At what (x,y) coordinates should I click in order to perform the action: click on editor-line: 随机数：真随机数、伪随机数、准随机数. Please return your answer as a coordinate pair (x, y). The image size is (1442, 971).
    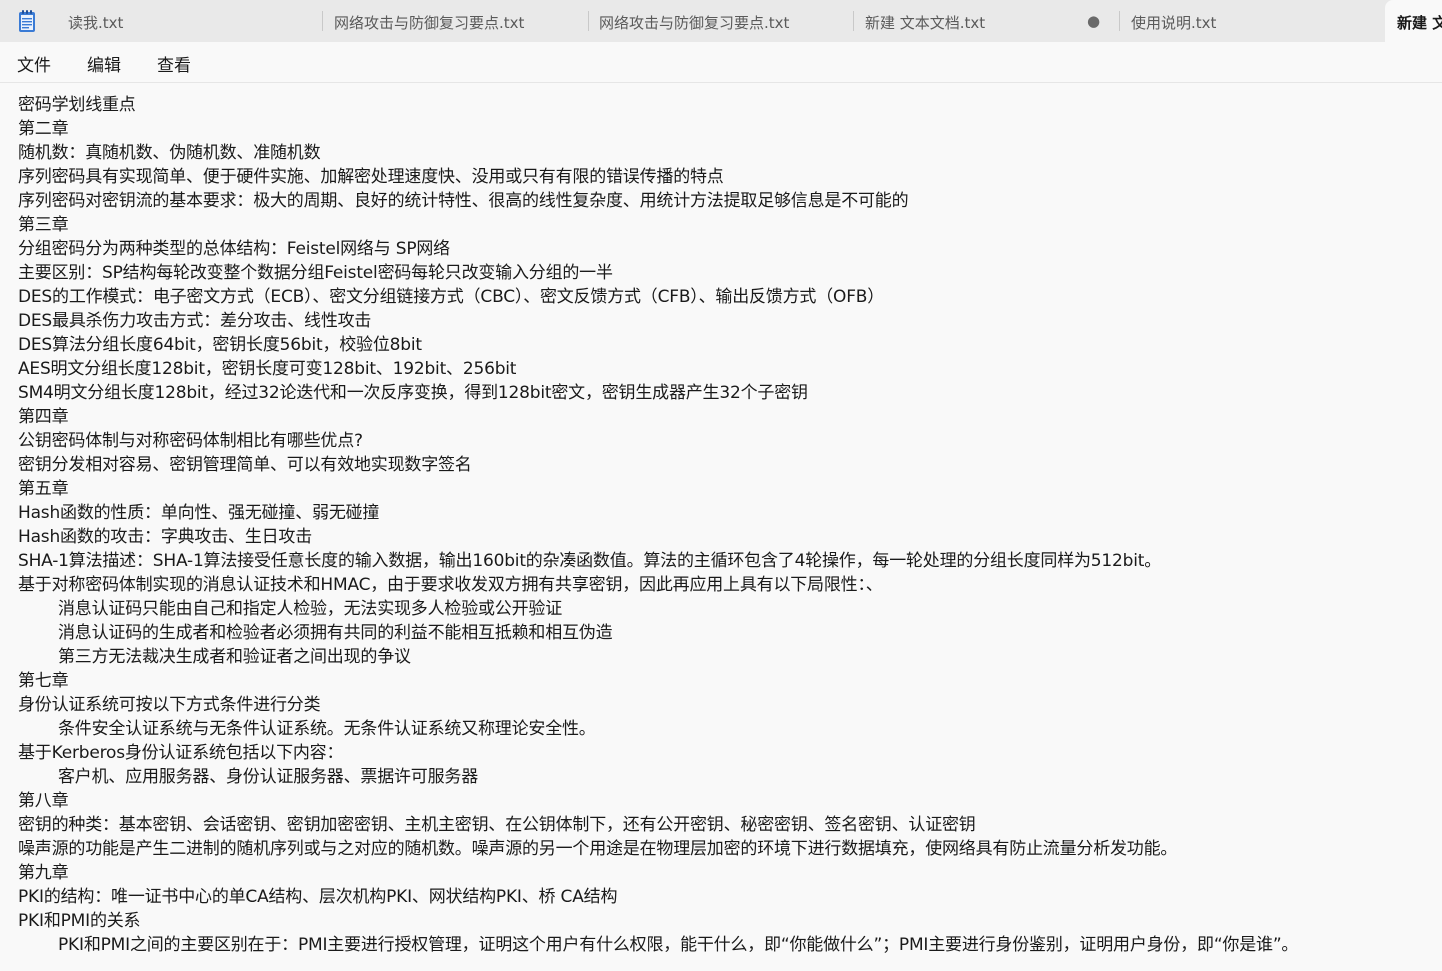
    Looking at the image, I should click on (169, 153).